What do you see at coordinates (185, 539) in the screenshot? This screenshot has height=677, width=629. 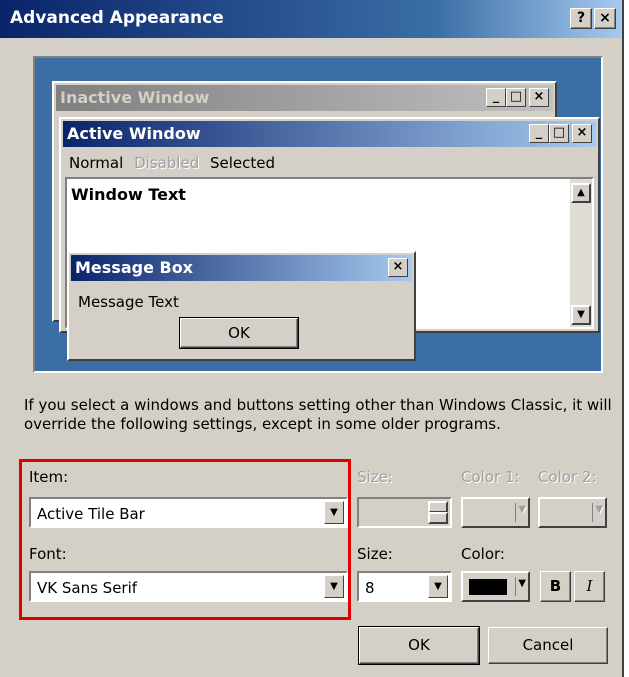 I see `highlight-box` at bounding box center [185, 539].